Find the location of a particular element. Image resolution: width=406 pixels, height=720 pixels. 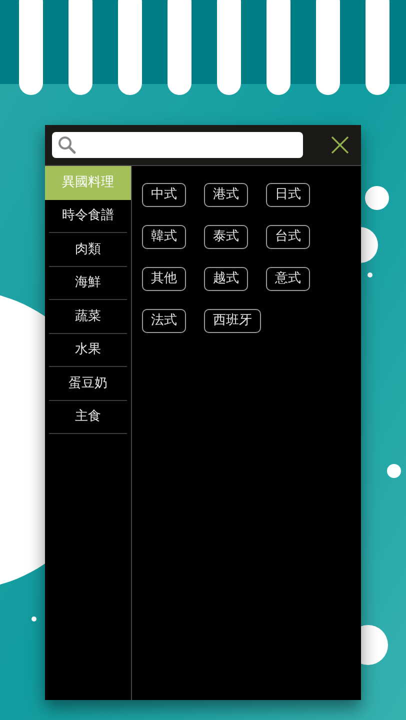

search-icon is located at coordinates (67, 145).